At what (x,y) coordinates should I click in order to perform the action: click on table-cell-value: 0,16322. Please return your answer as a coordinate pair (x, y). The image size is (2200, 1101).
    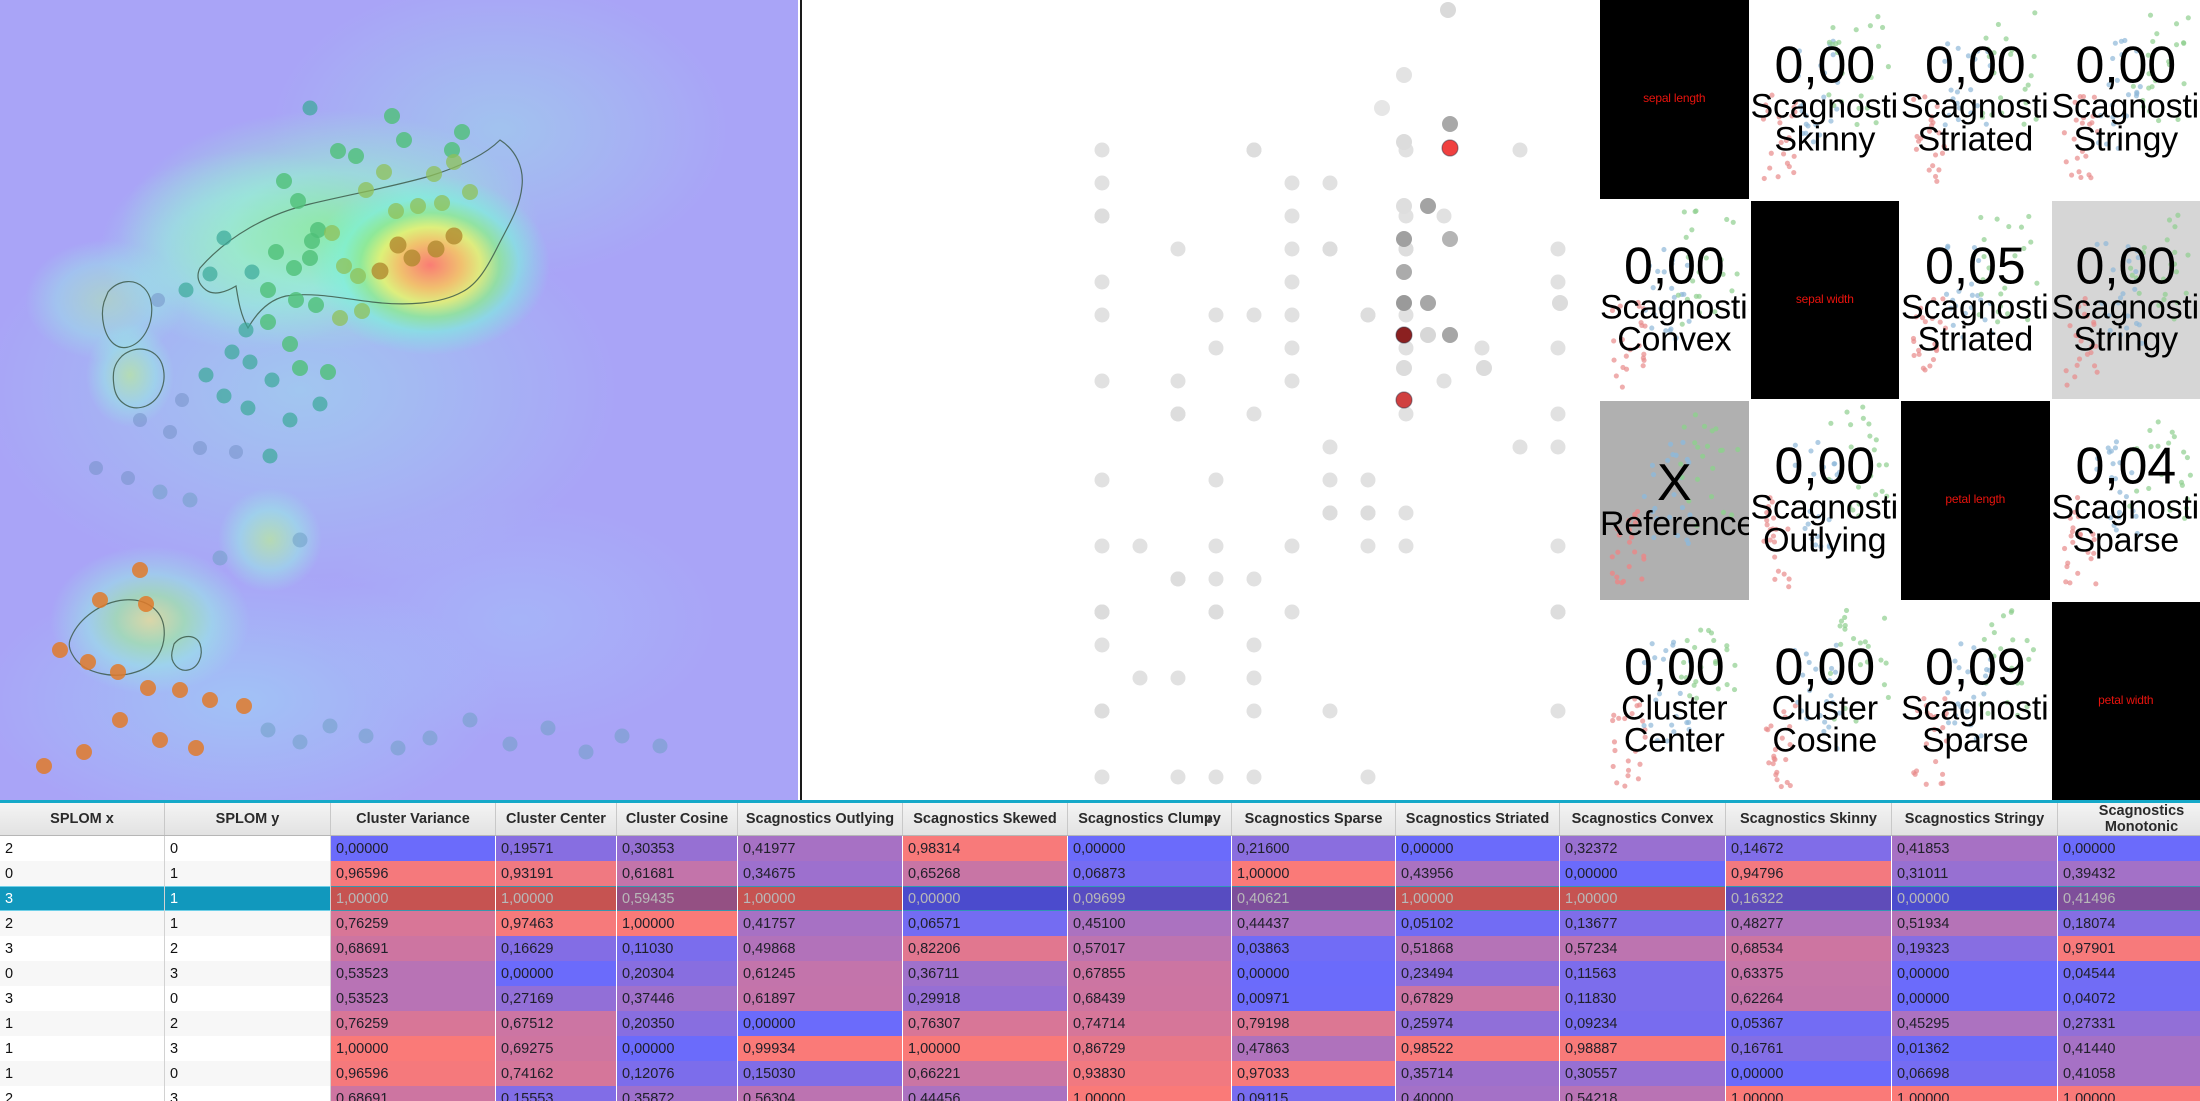
    Looking at the image, I should click on (1808, 898).